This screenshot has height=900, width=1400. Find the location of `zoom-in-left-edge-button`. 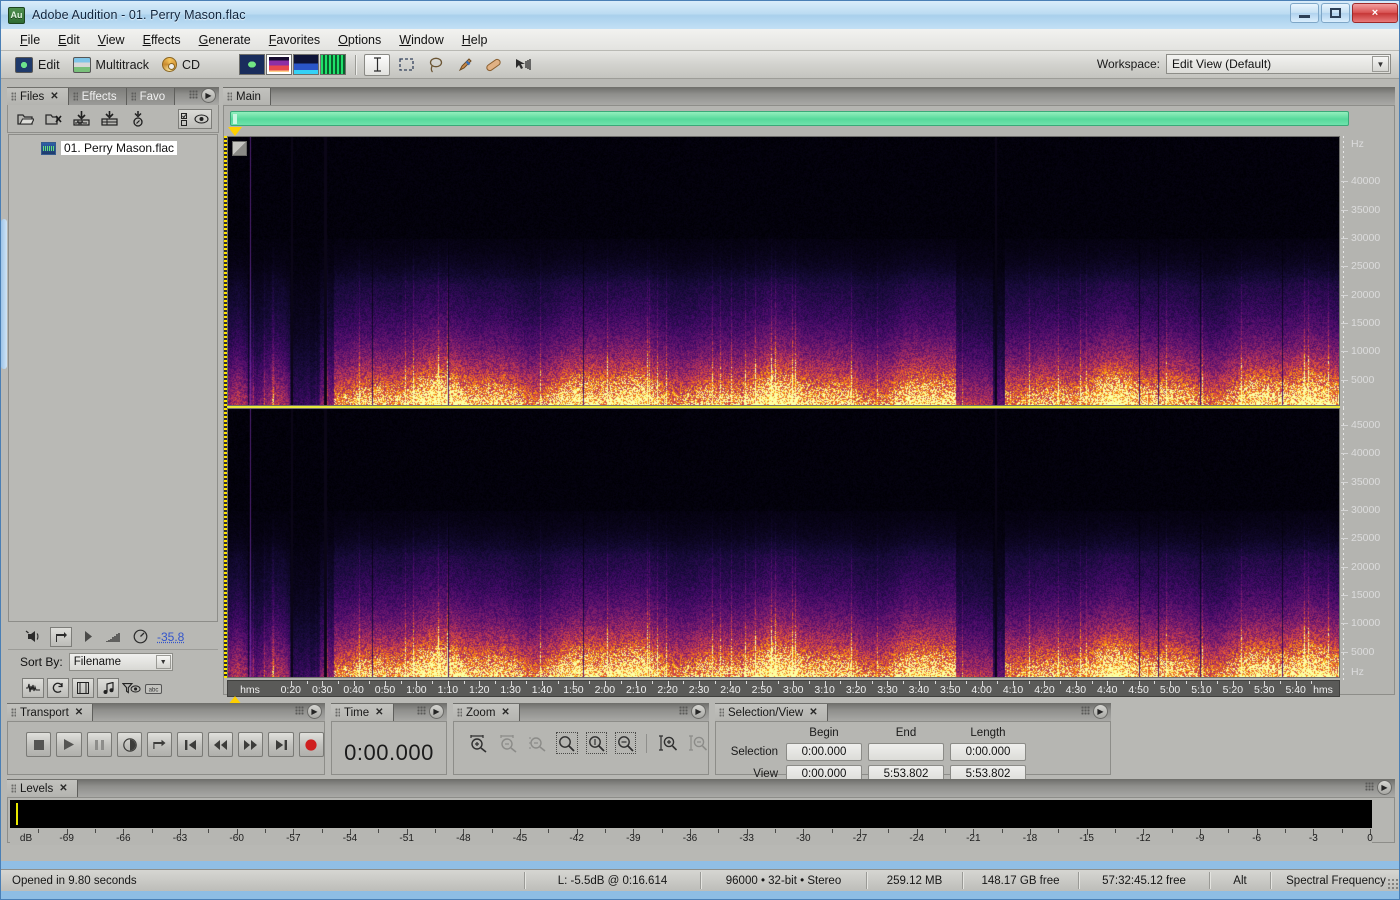

zoom-in-left-edge-button is located at coordinates (596, 743).